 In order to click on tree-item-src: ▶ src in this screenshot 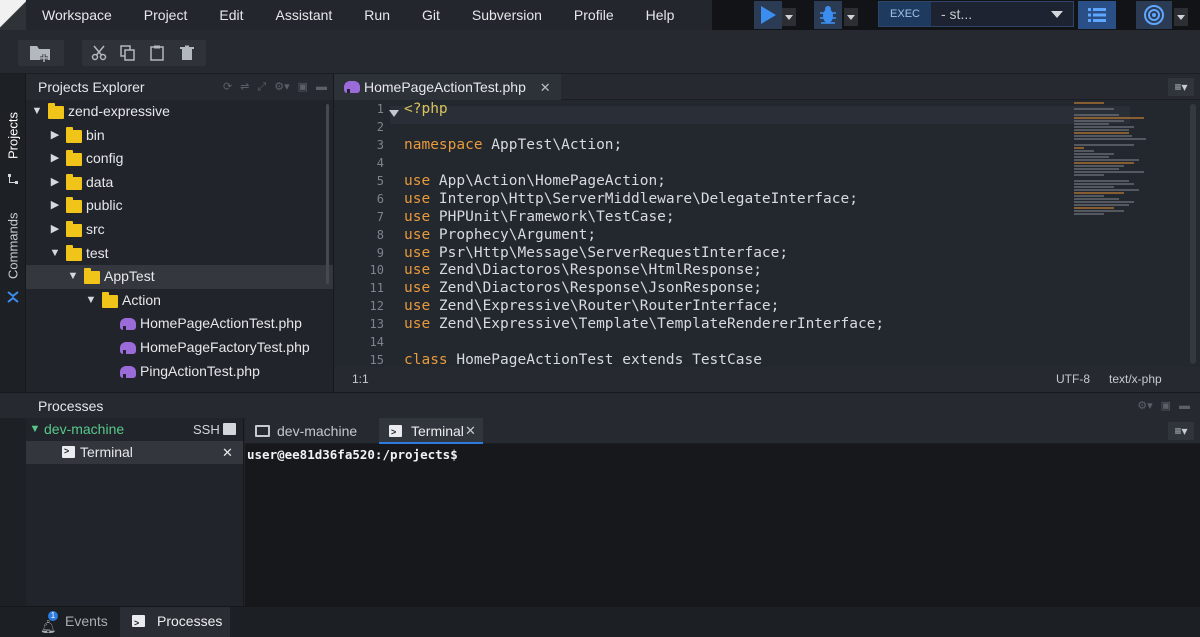, I will do `click(179, 230)`.